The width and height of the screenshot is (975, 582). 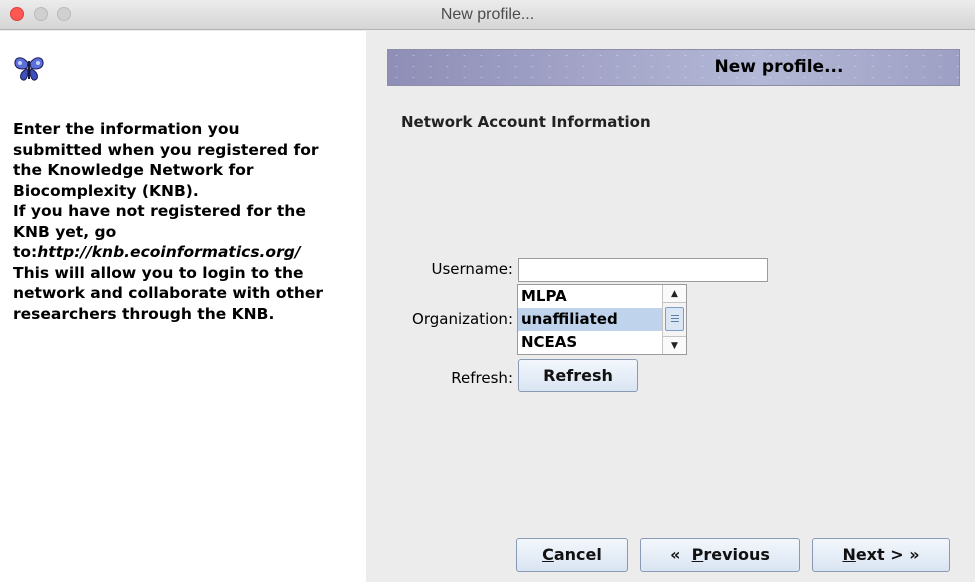 What do you see at coordinates (126, 129) in the screenshot?
I see `instruction-line: Enter the information you` at bounding box center [126, 129].